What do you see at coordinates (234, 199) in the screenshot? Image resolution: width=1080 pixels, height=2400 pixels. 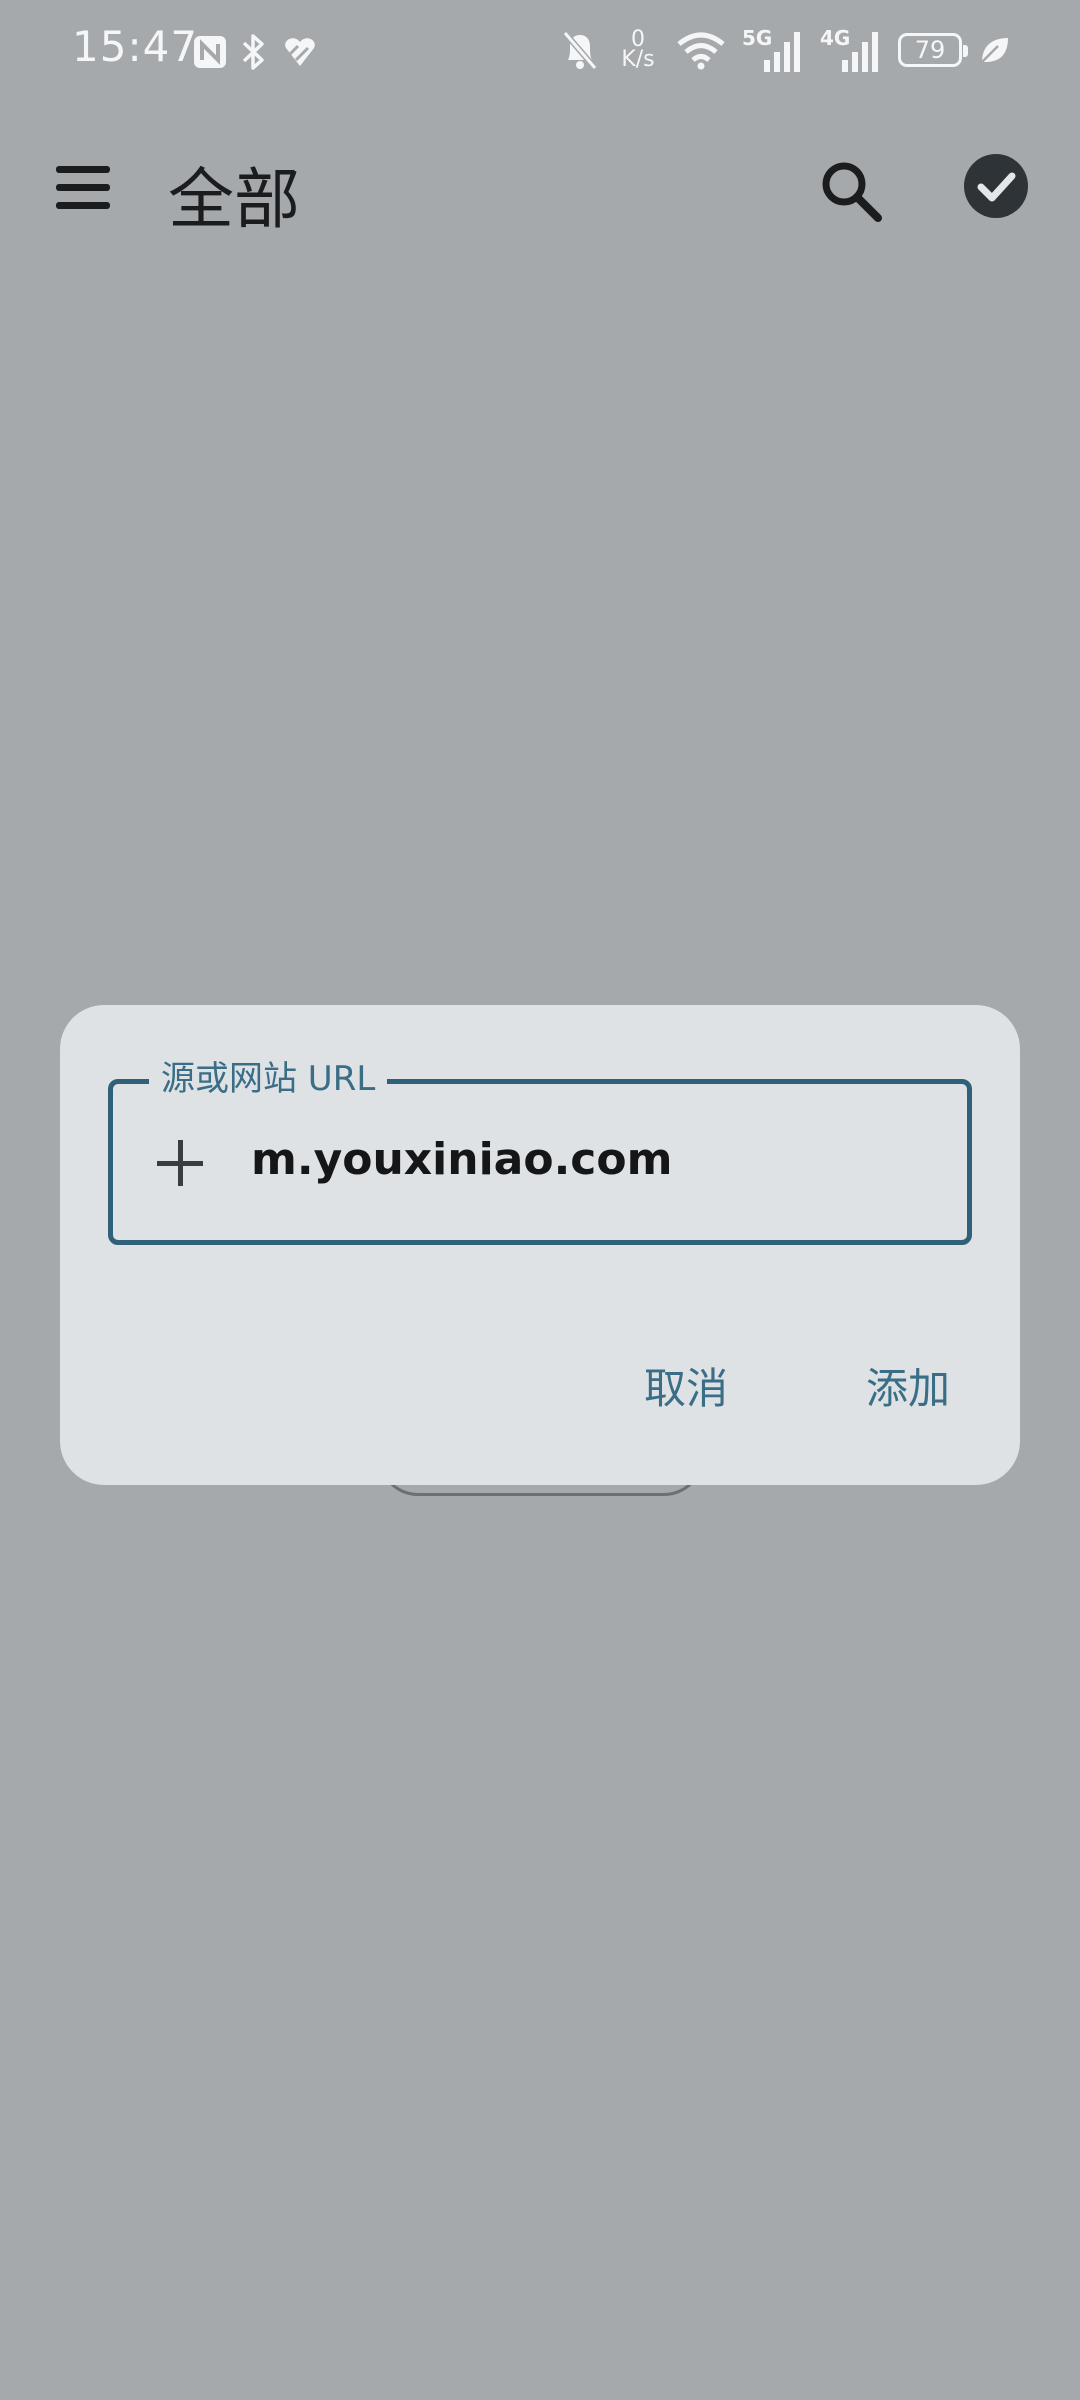 I see `page-title: 全部` at bounding box center [234, 199].